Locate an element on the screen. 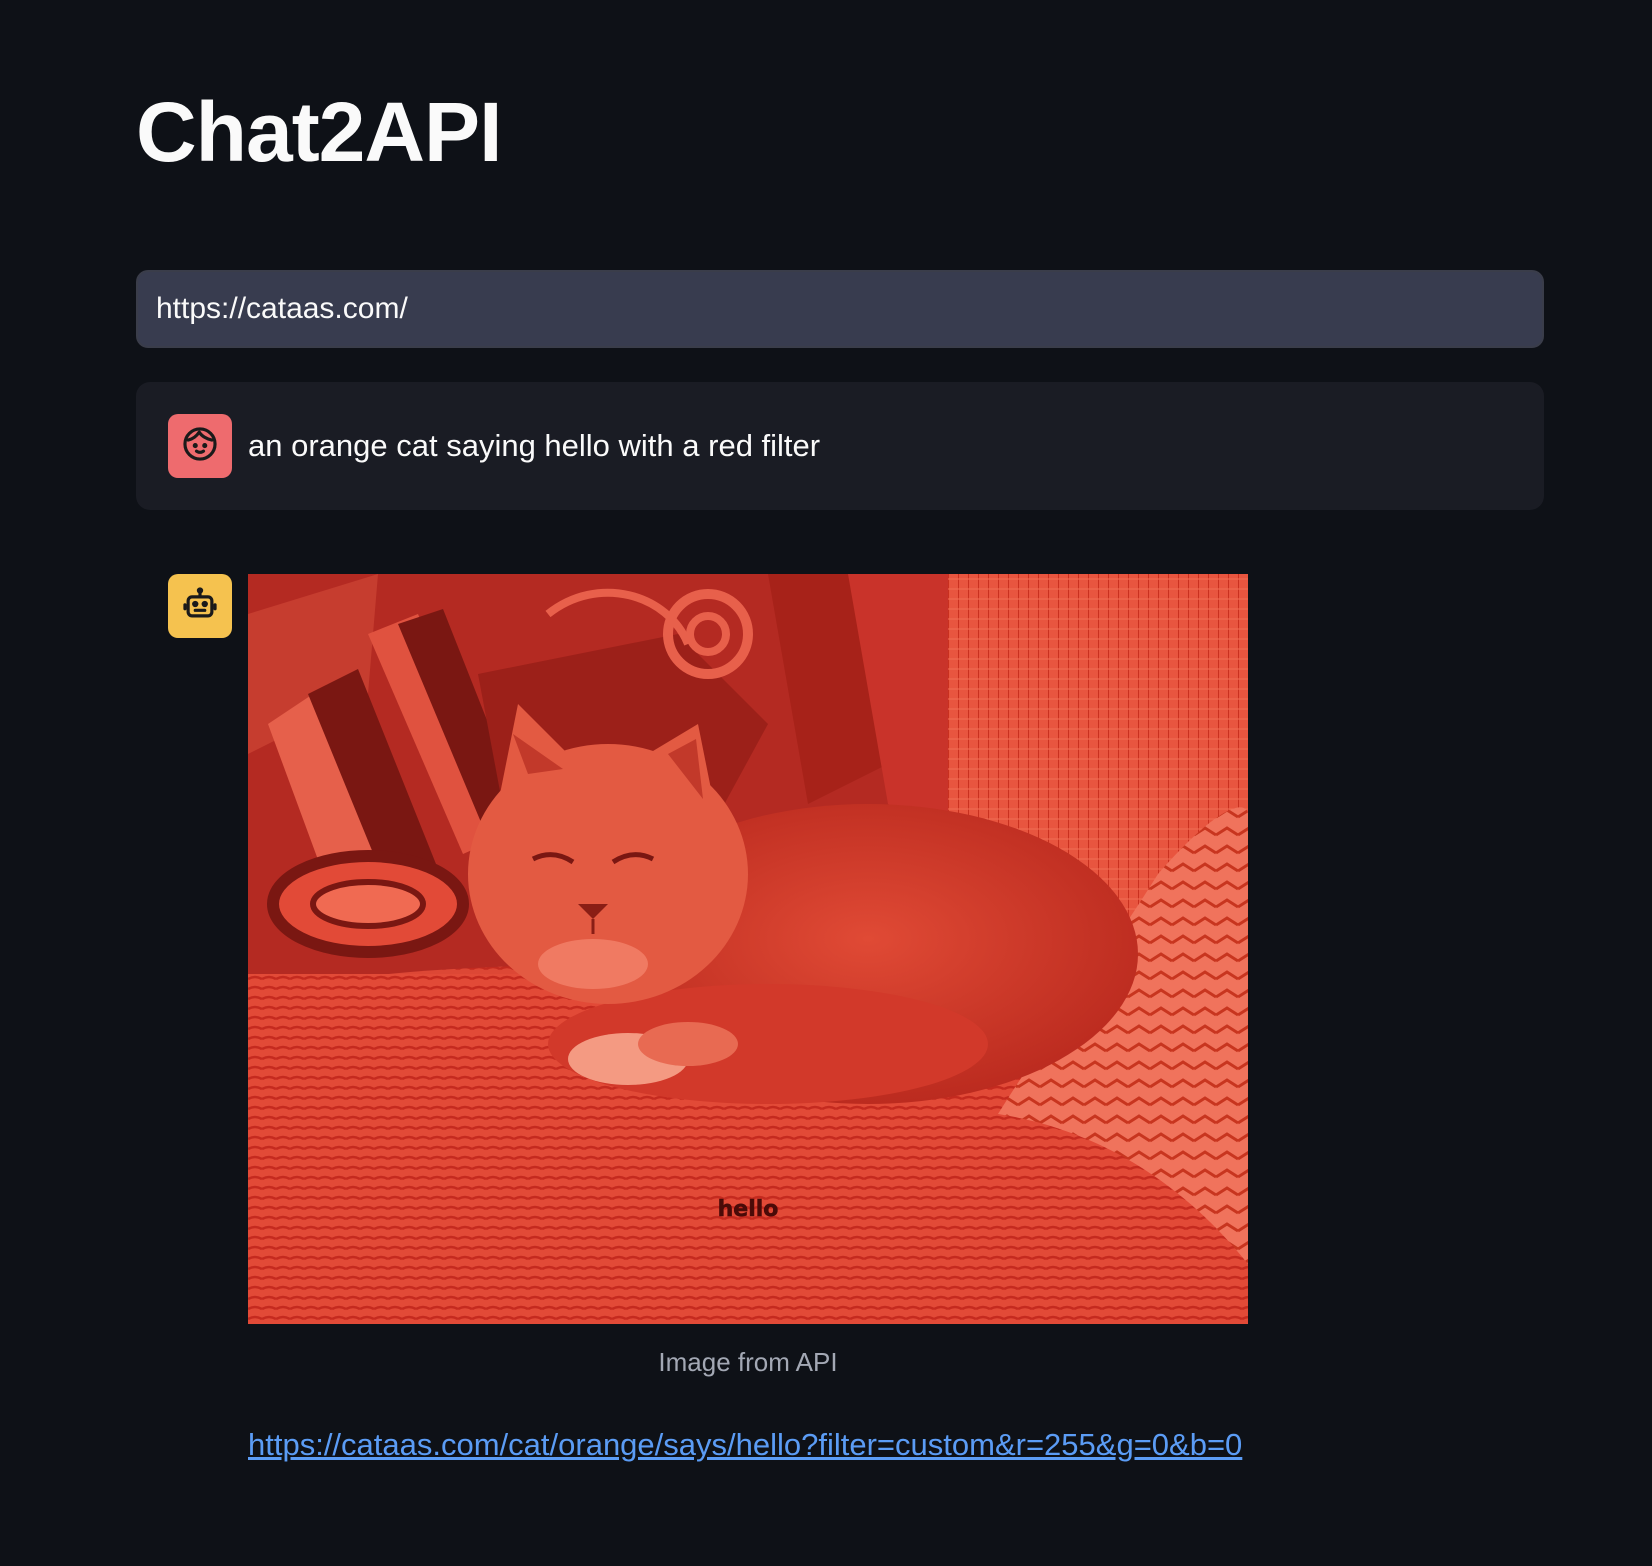 This screenshot has width=1652, height=1566. user-avatar is located at coordinates (200, 446).